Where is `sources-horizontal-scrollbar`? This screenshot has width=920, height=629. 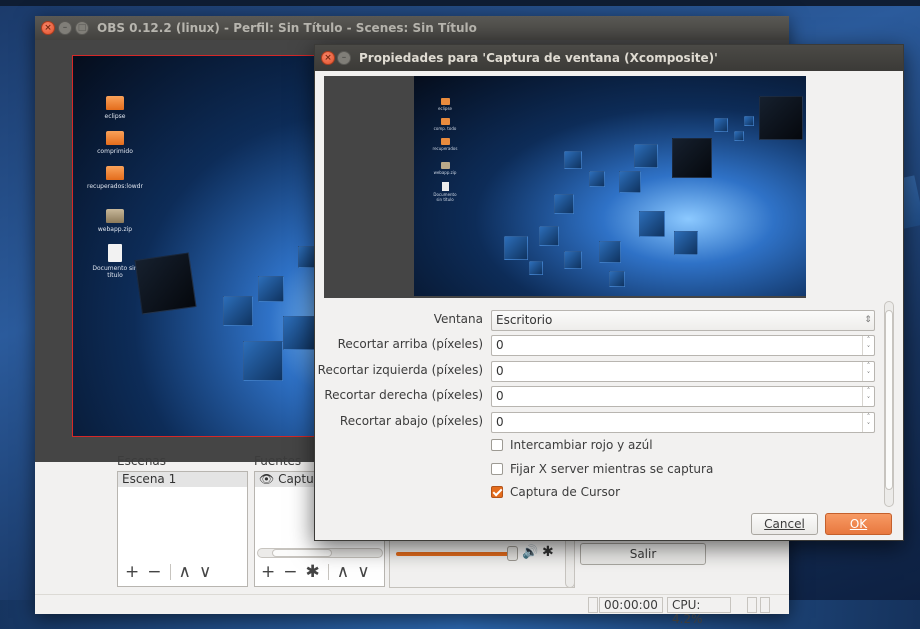 sources-horizontal-scrollbar is located at coordinates (320, 553).